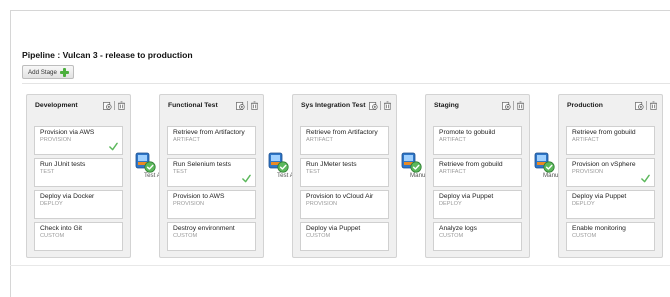 The width and height of the screenshot is (670, 297). I want to click on stage-header: Production, so click(610, 105).